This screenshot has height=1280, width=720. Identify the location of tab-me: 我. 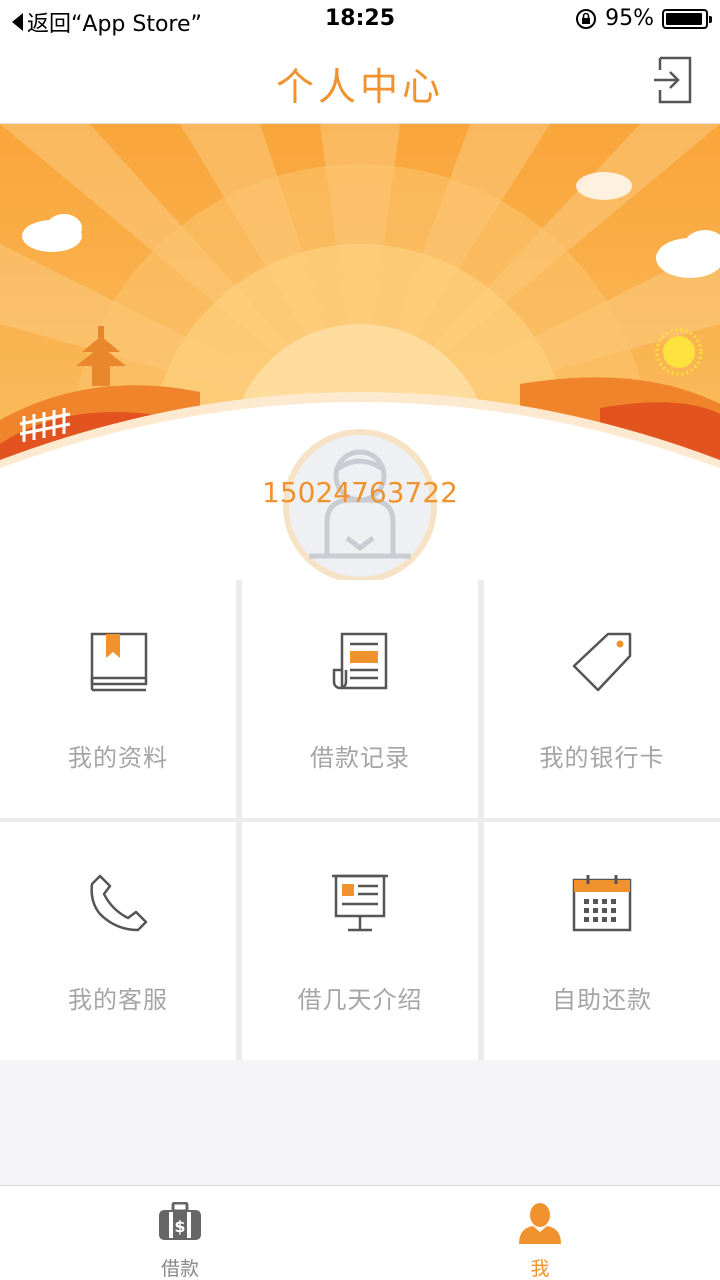
(540, 1233).